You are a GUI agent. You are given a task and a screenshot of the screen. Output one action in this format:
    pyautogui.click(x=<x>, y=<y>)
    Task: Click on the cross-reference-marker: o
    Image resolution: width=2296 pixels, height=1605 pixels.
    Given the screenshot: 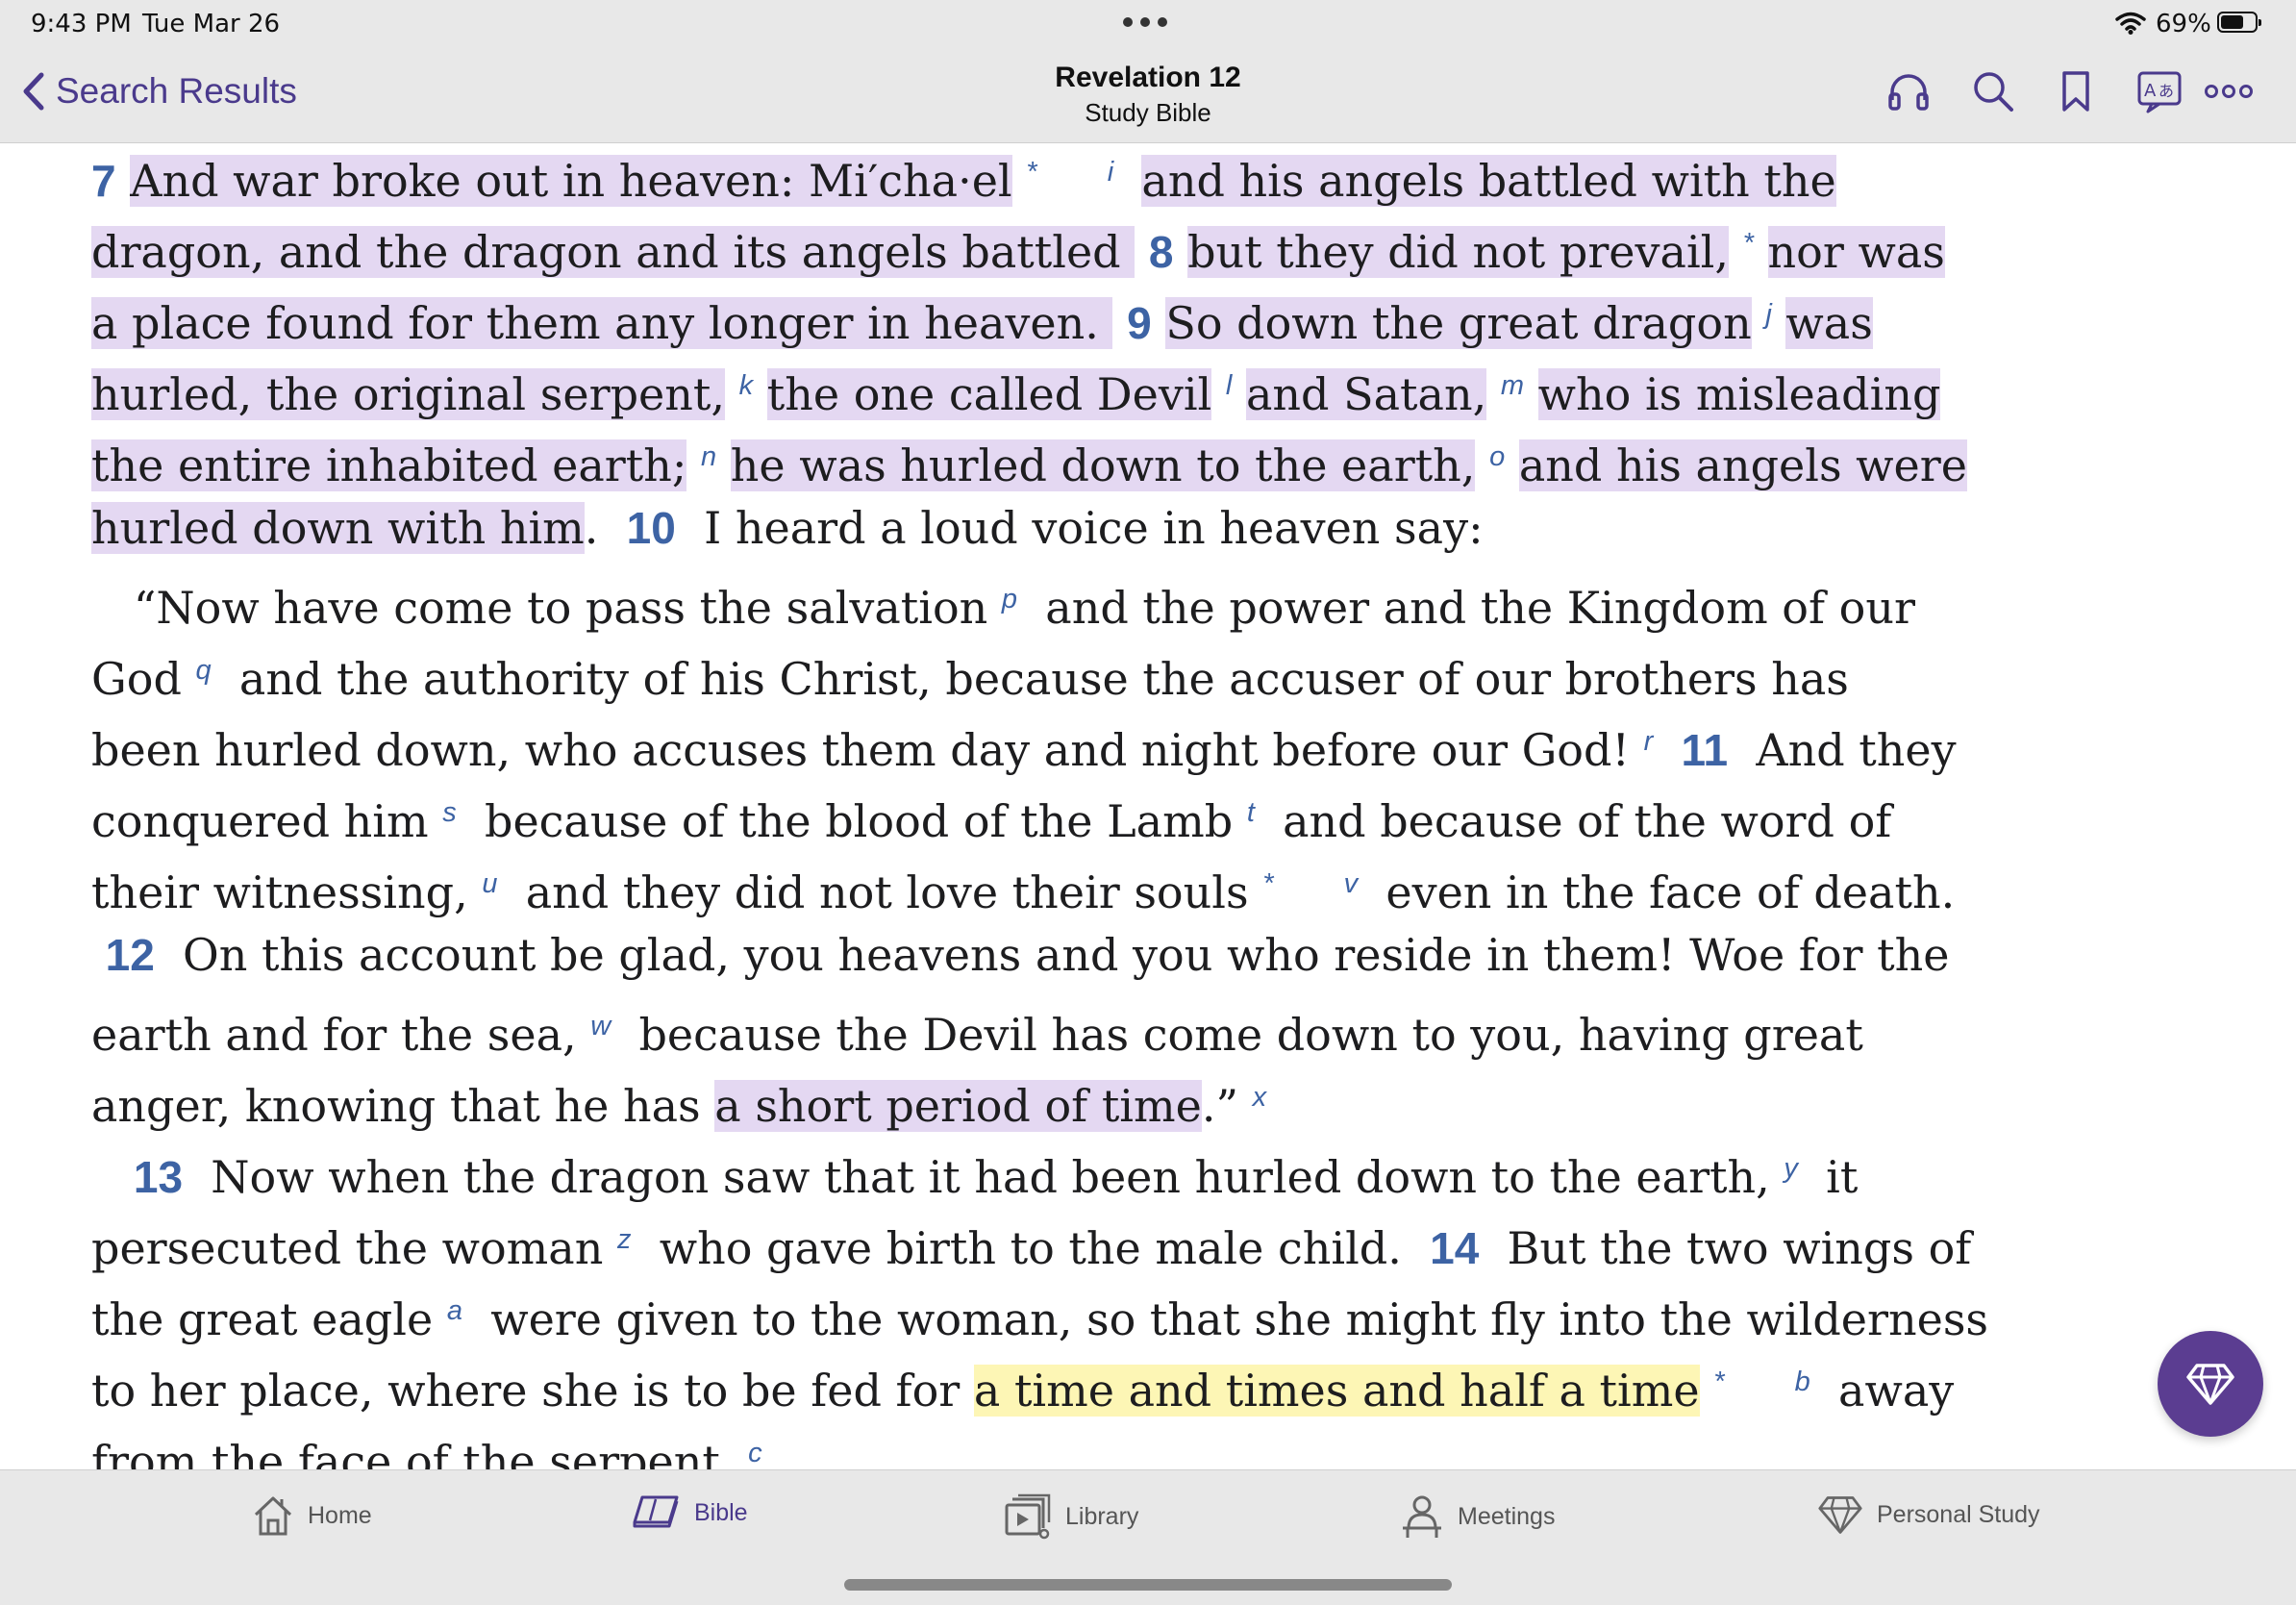 What is the action you would take?
    pyautogui.click(x=1497, y=456)
    